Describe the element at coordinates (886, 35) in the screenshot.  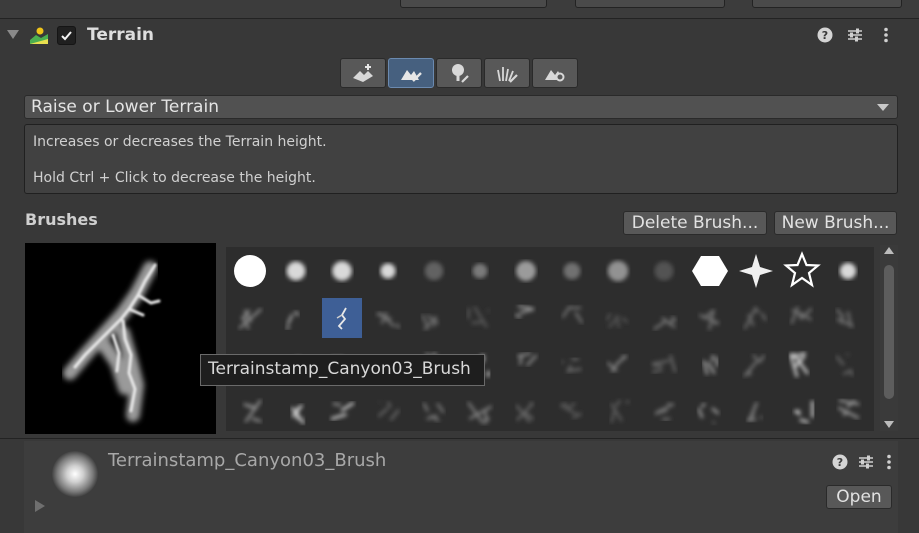
I see `more-options-icon` at that location.